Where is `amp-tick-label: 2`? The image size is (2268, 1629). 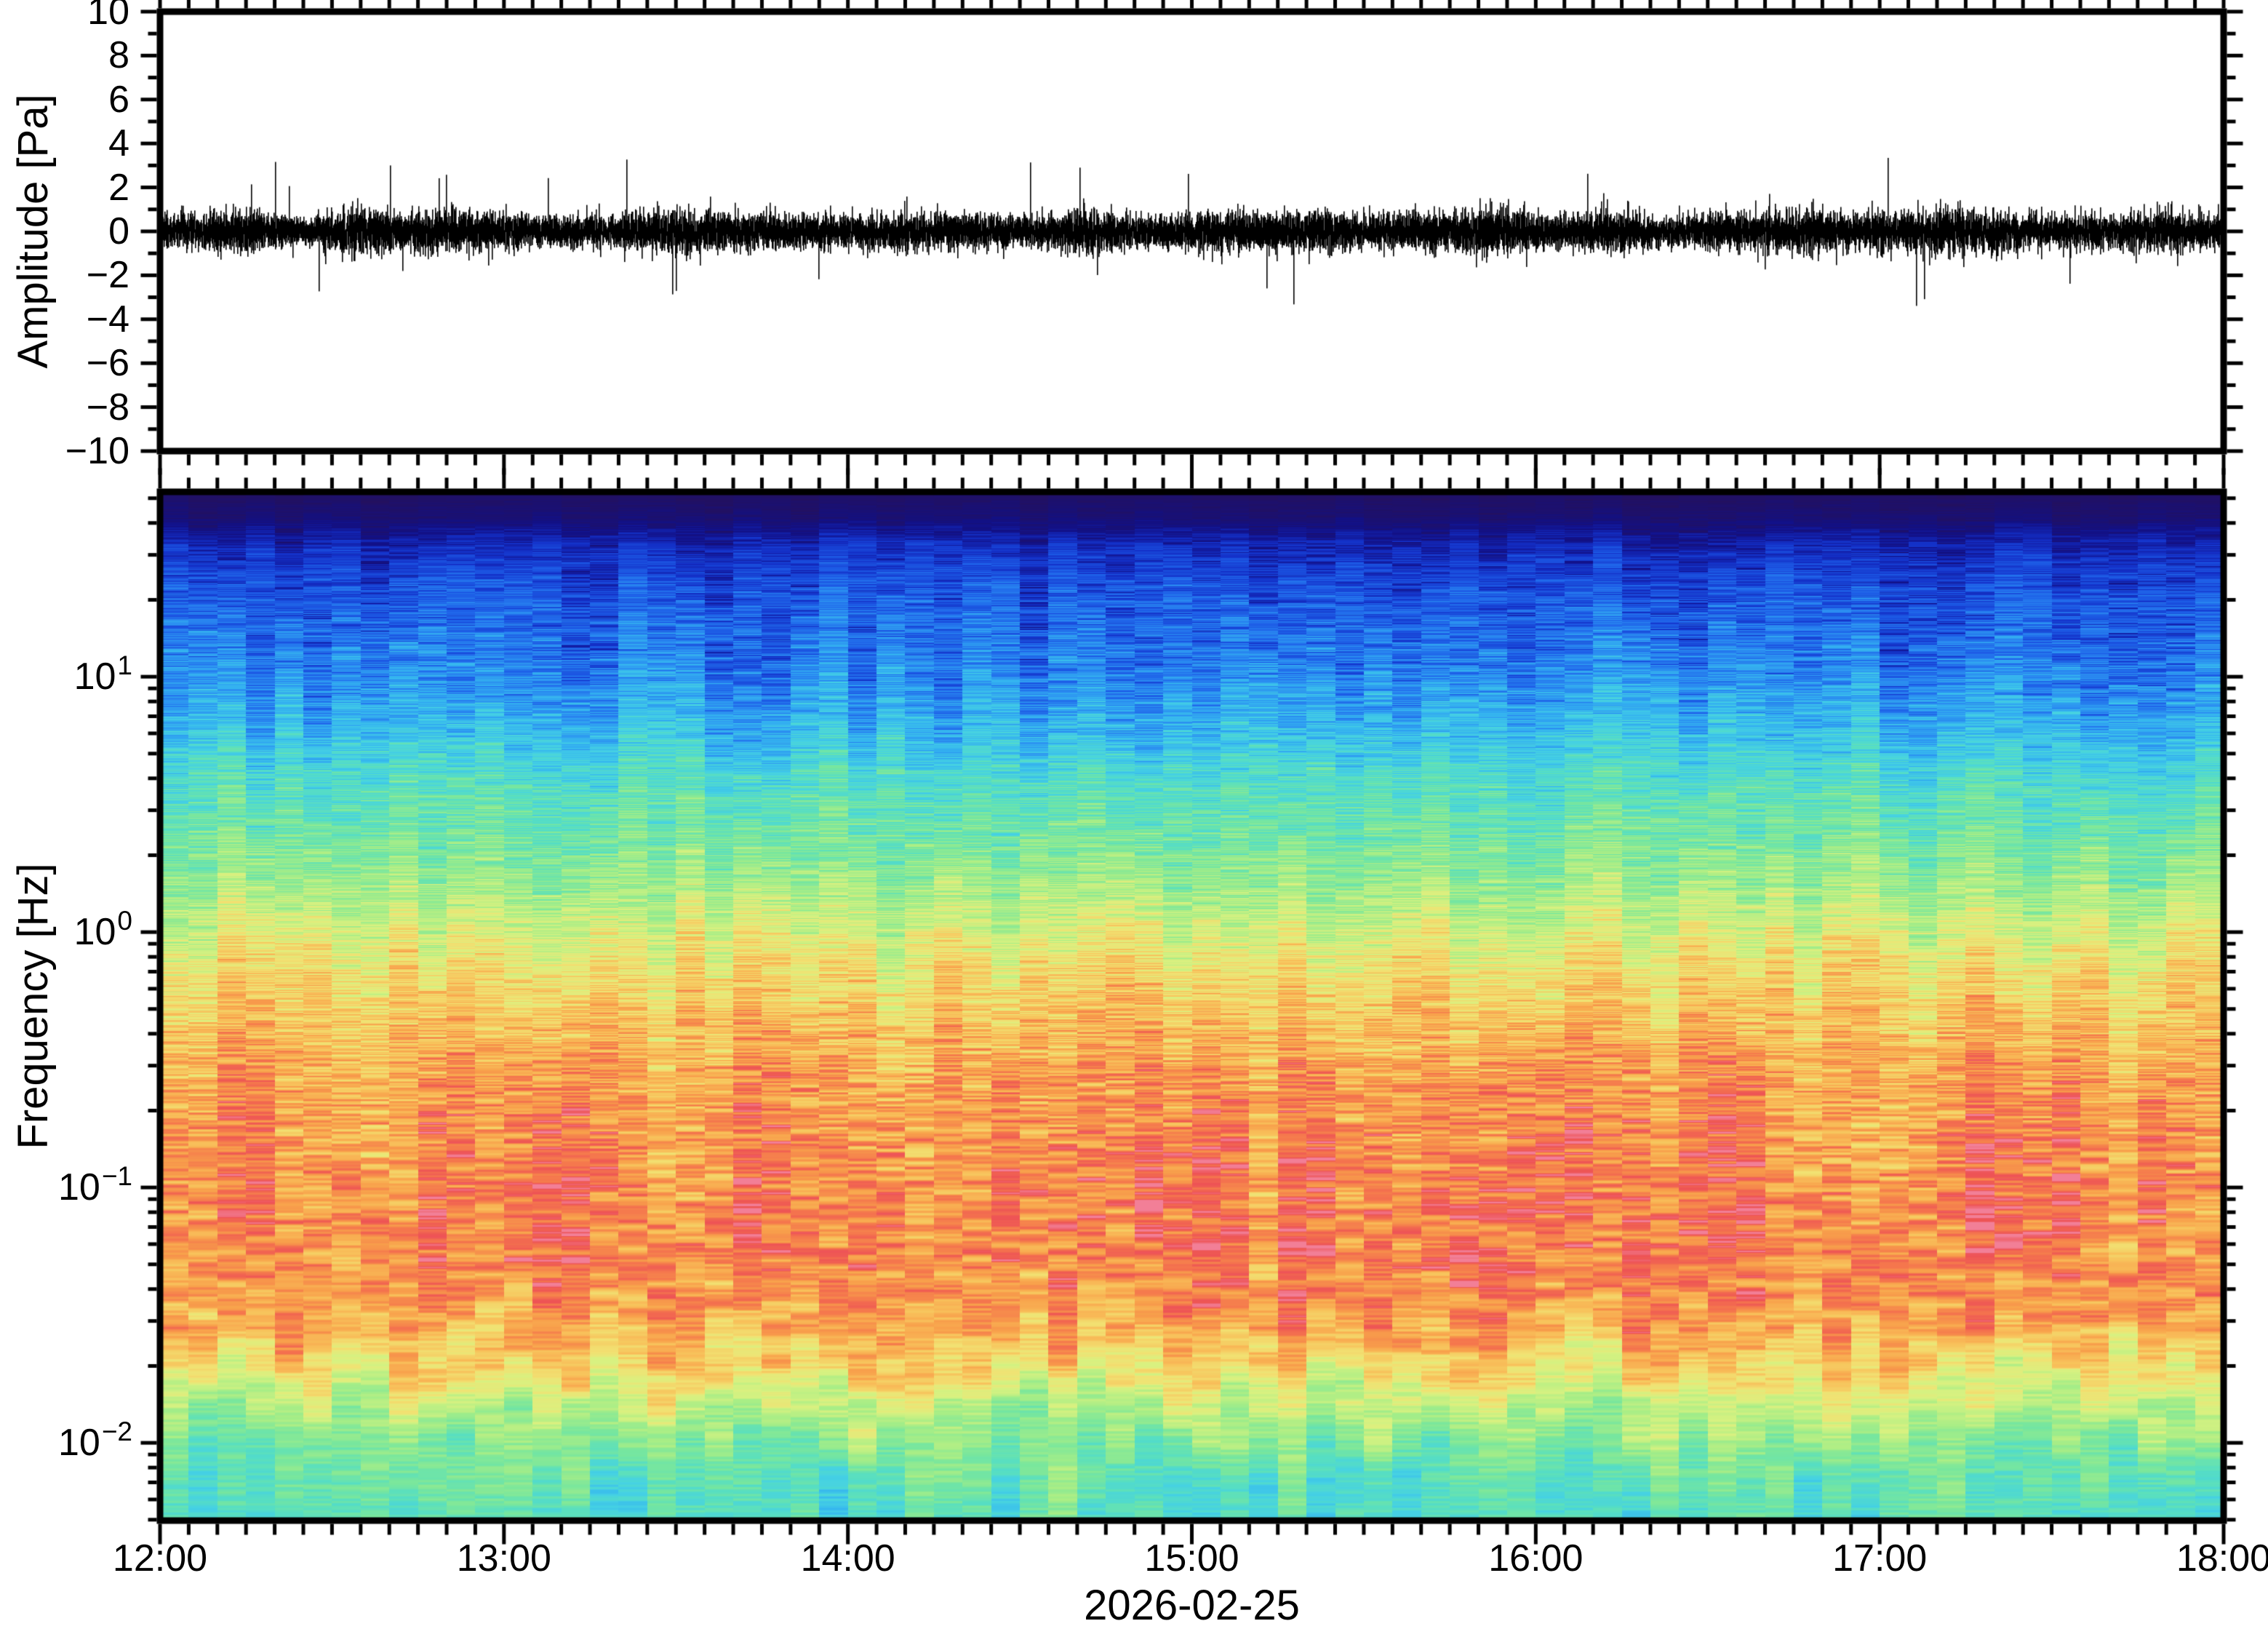 amp-tick-label: 2 is located at coordinates (118, 187).